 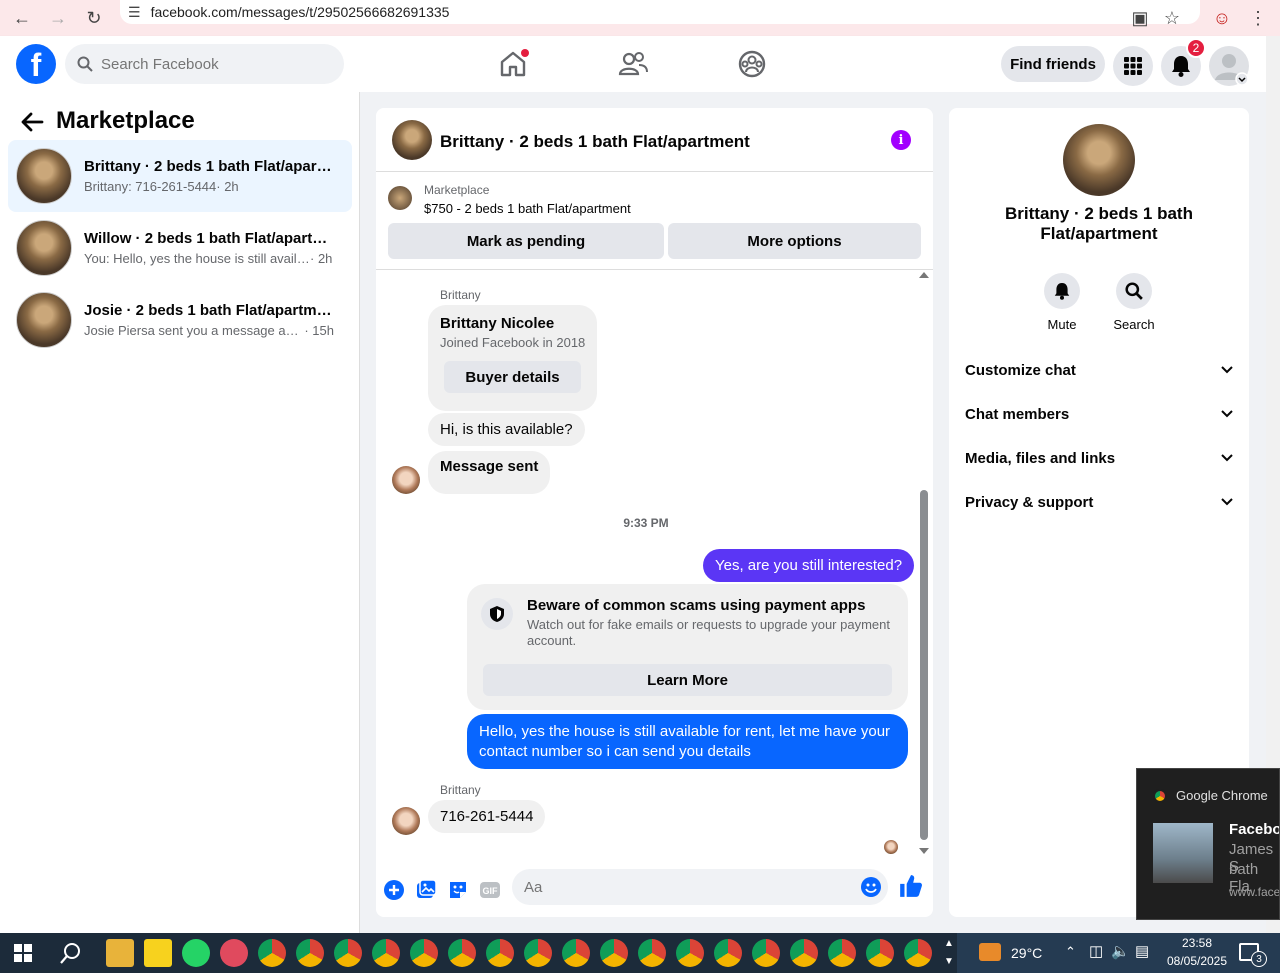 I want to click on sender-name: Brittany, so click(x=460, y=790).